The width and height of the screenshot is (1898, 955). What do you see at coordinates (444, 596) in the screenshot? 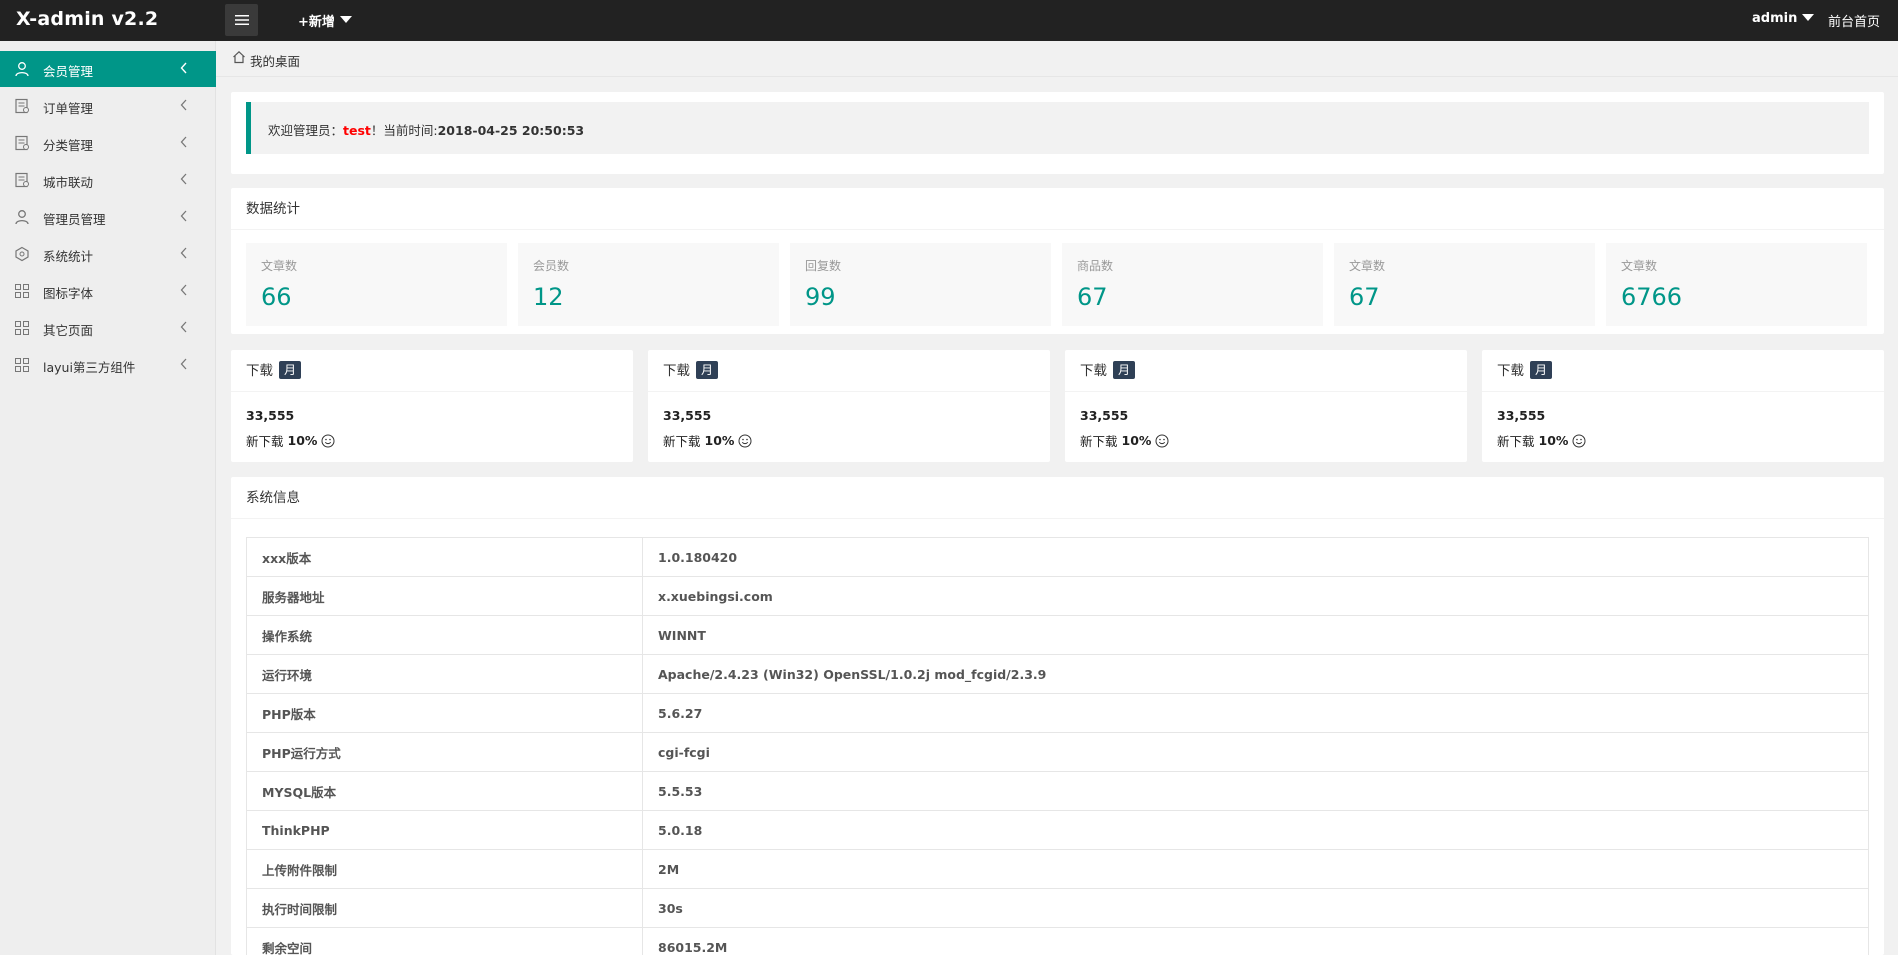
I see `info-key: 服务器地址` at bounding box center [444, 596].